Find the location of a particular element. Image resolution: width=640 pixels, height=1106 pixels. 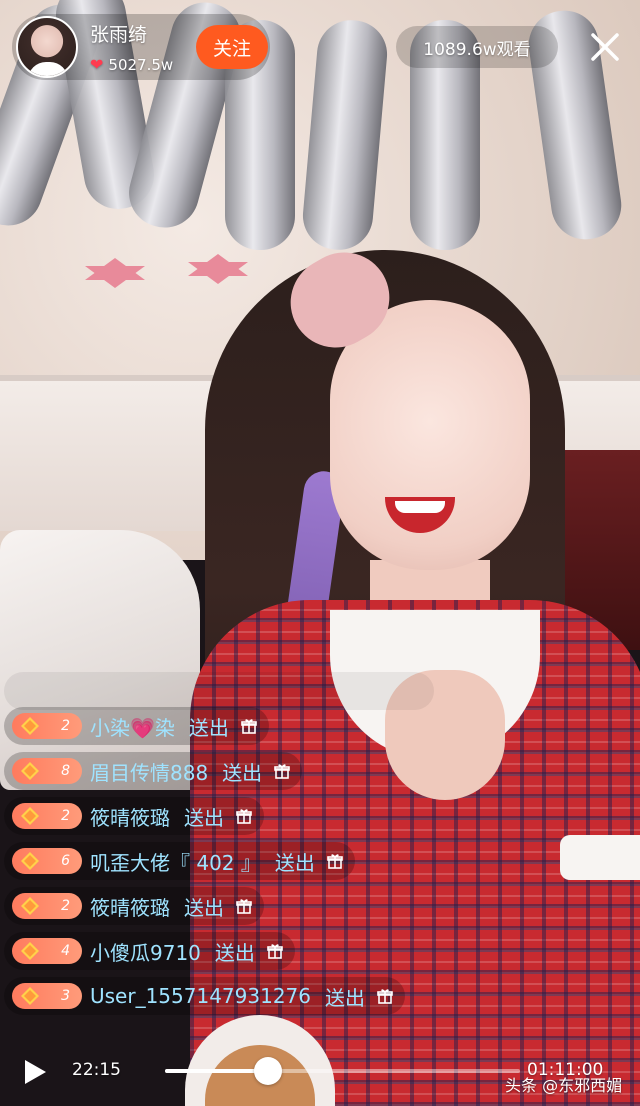

play-icon is located at coordinates (35, 1072).